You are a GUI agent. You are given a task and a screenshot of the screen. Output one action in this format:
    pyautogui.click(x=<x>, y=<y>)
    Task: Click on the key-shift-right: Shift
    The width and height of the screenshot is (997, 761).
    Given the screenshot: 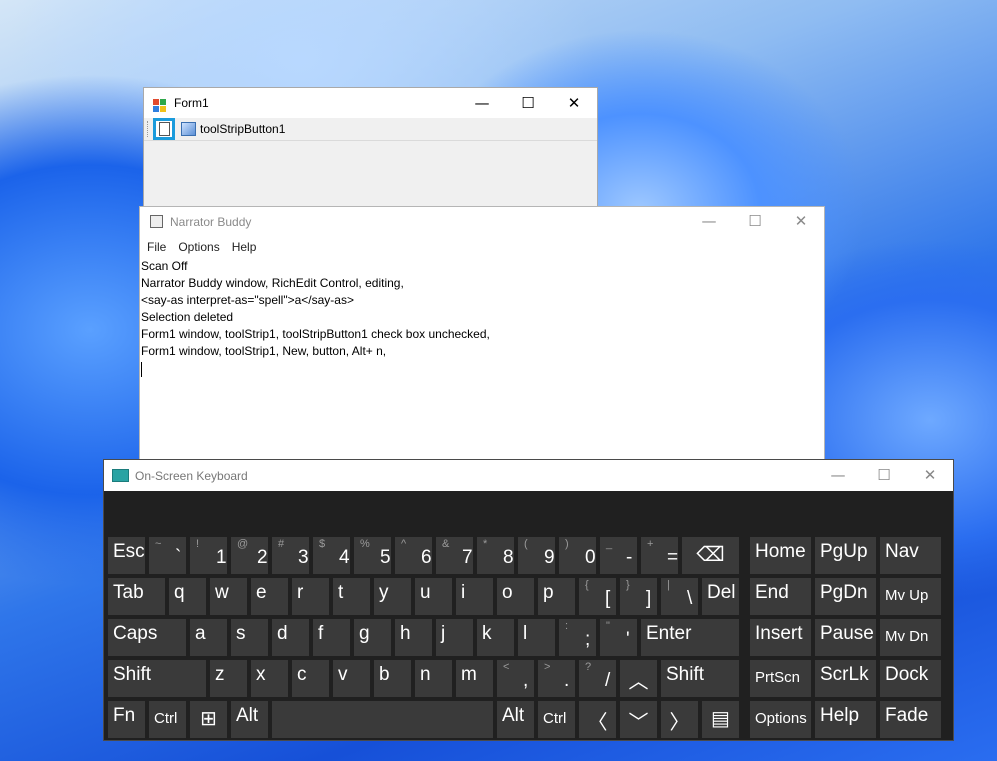 What is the action you would take?
    pyautogui.click(x=700, y=678)
    